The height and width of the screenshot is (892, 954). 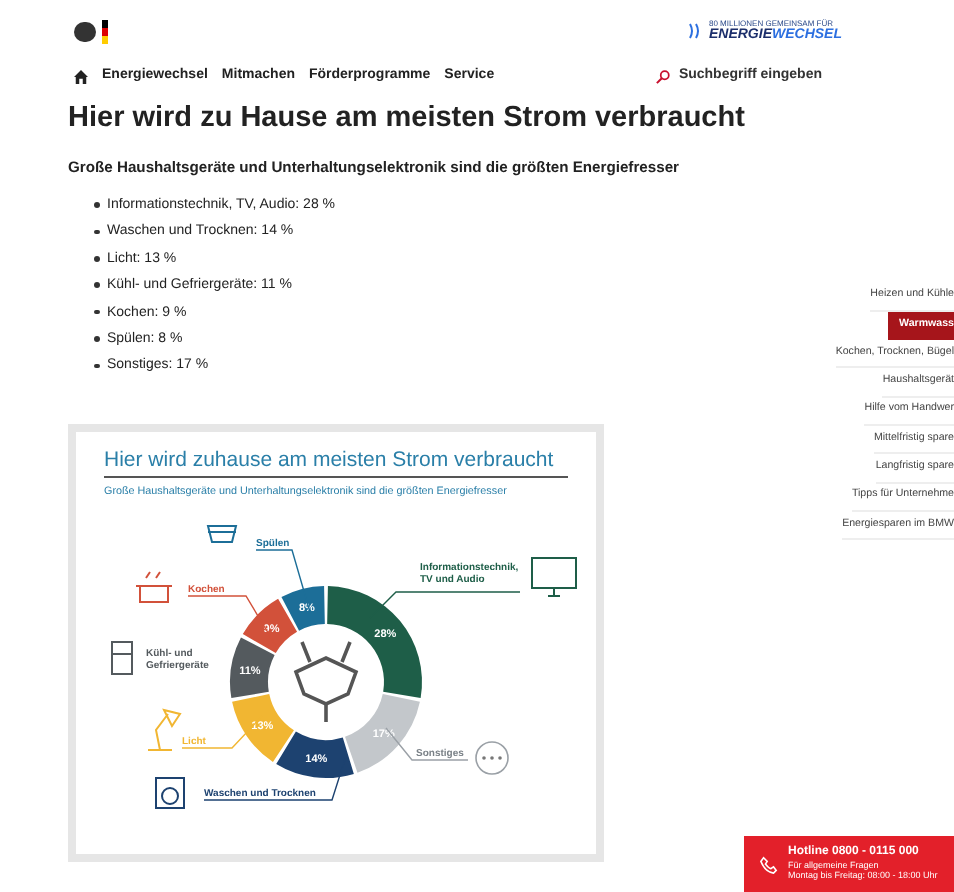 I want to click on pot-icon, so click(x=154, y=586).